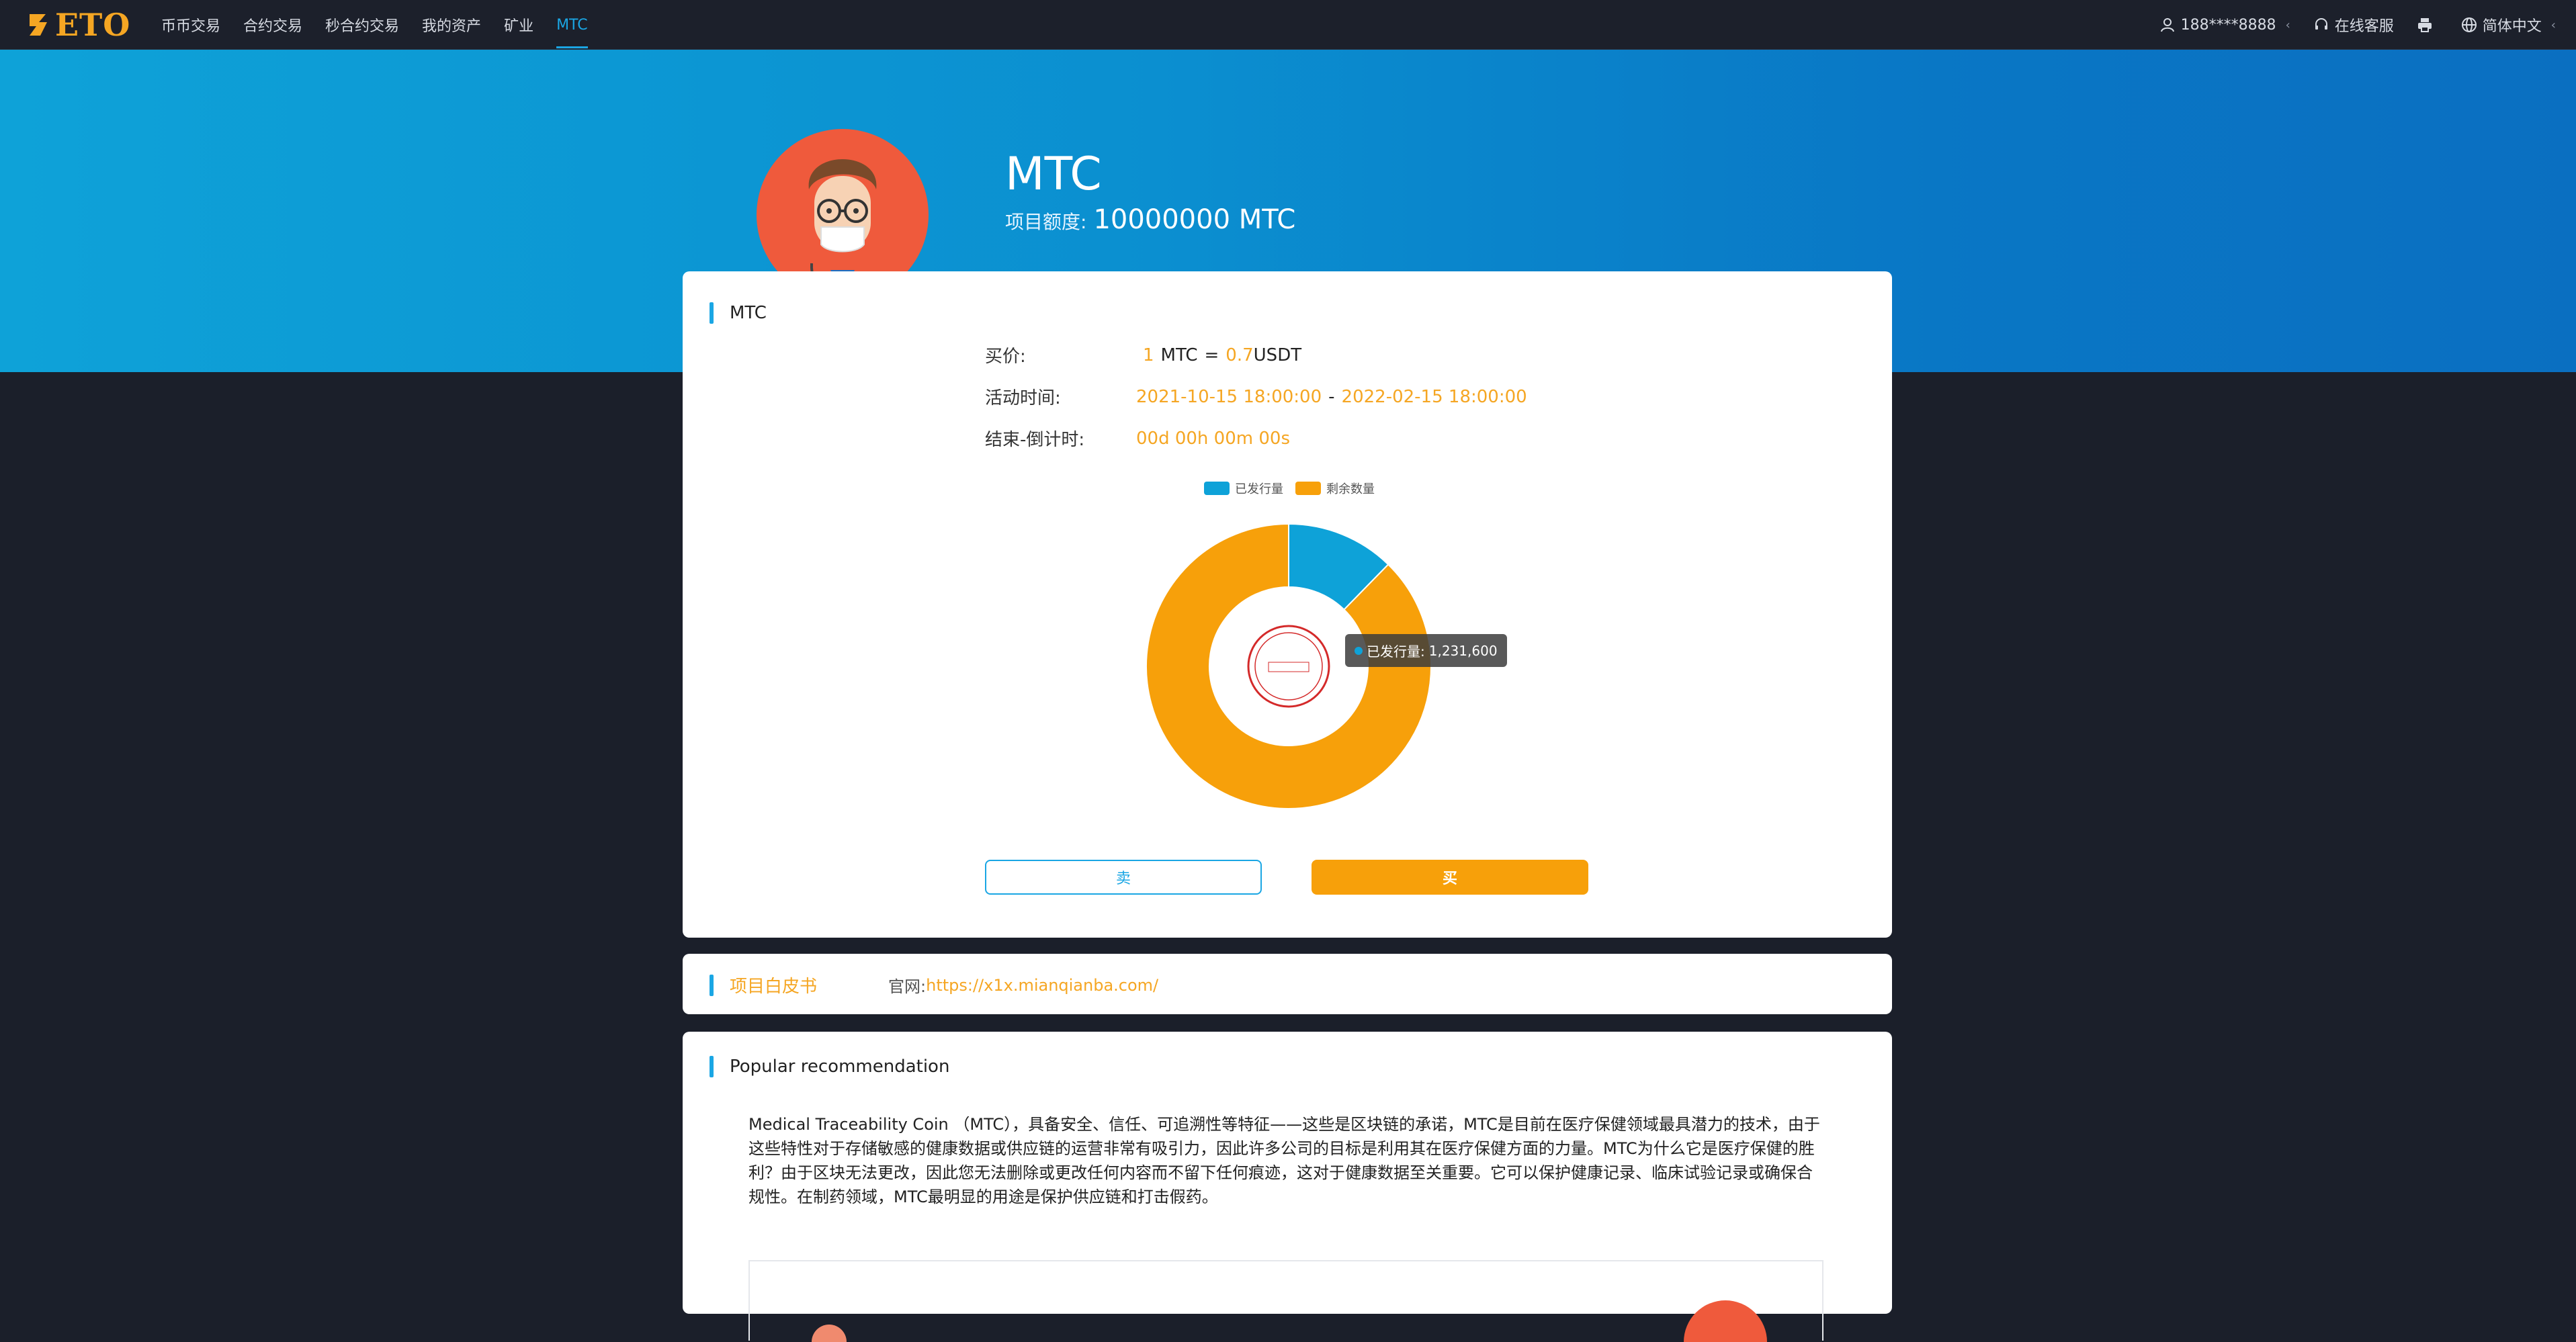 This screenshot has height=1342, width=2576. I want to click on main-nav: 币币交易 合约交易 秒合约交易 我的资产 矿业 MTC, so click(386, 25).